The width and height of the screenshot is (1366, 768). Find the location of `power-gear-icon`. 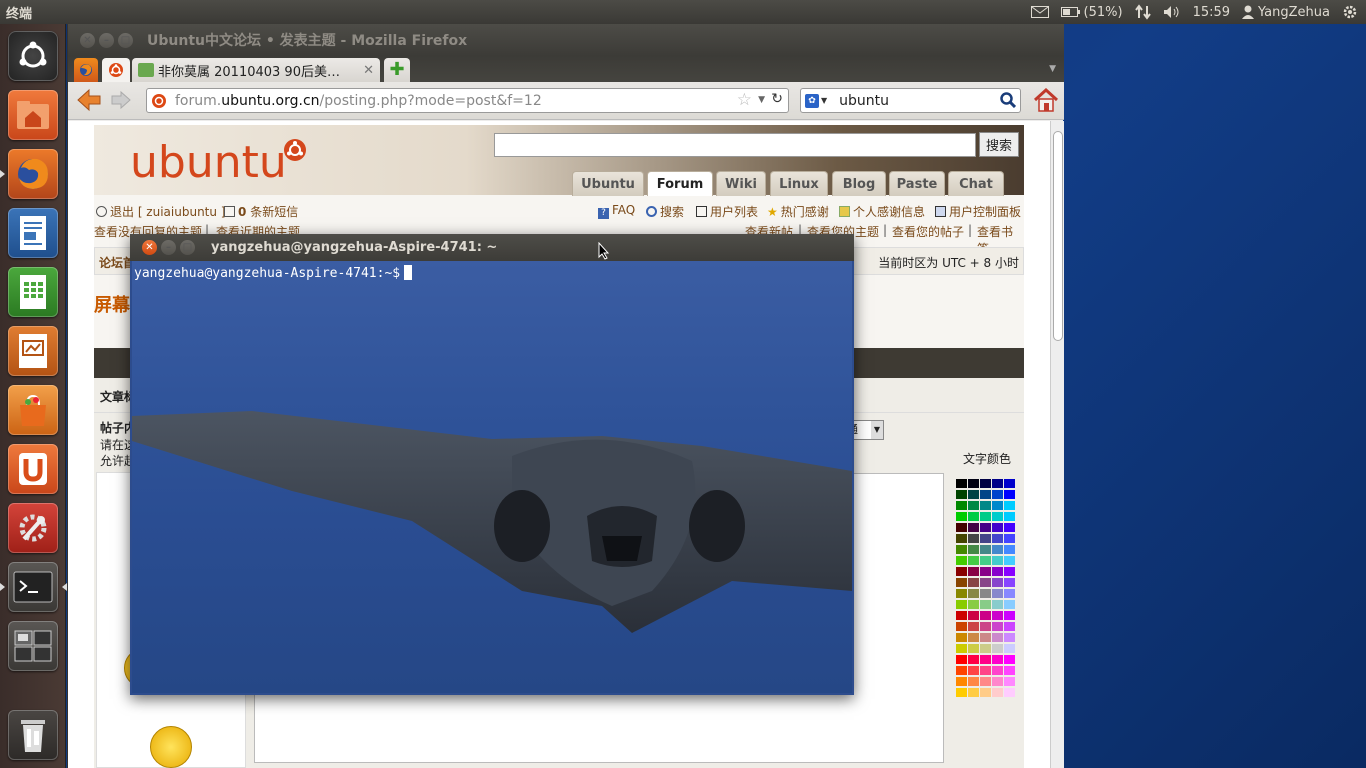

power-gear-icon is located at coordinates (1351, 12).